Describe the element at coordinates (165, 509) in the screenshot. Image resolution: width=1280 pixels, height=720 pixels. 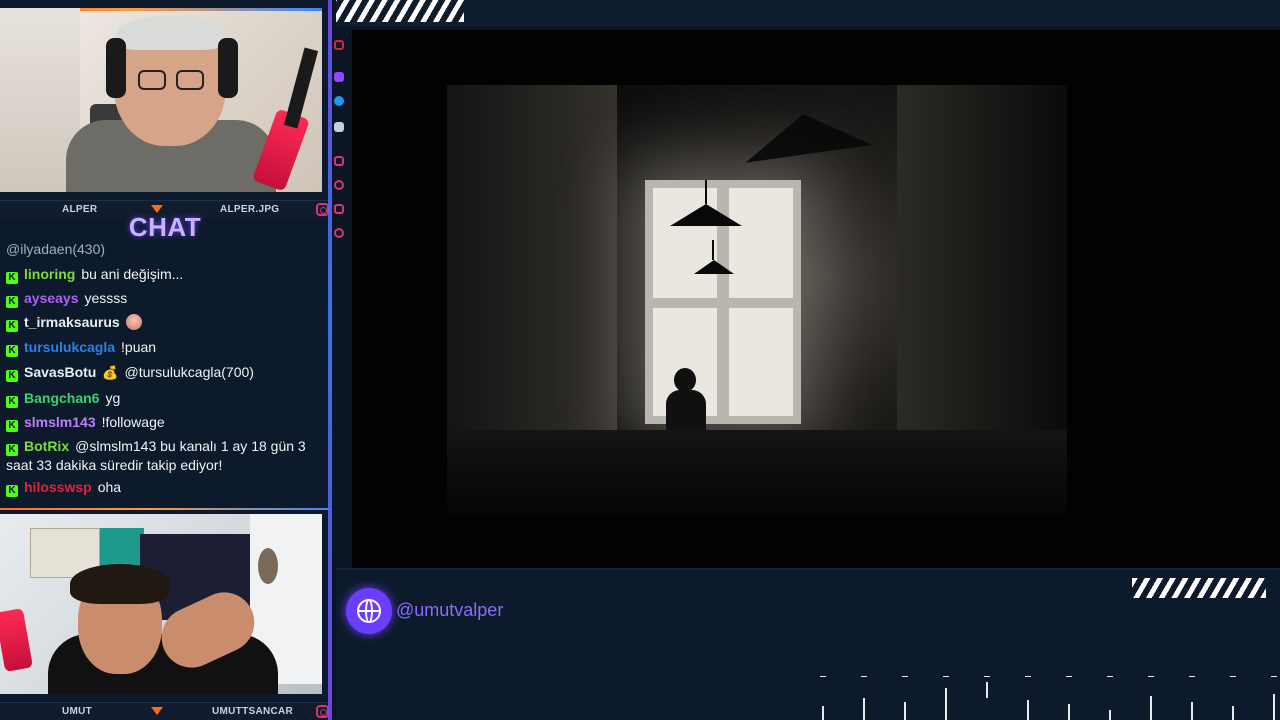
I see `divider` at that location.